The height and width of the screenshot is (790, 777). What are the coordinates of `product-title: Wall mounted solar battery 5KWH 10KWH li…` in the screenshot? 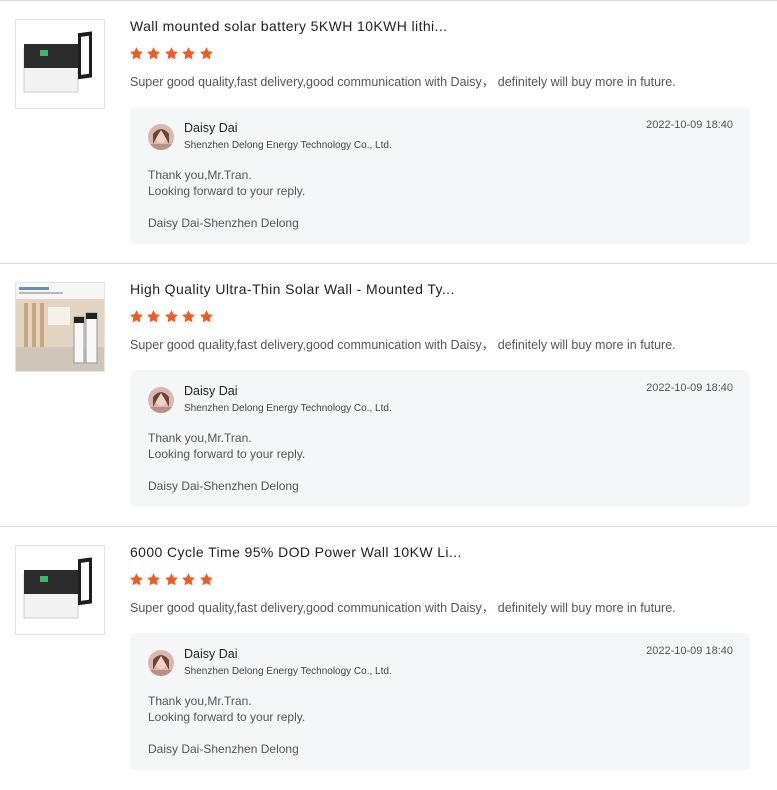 It's located at (288, 26).